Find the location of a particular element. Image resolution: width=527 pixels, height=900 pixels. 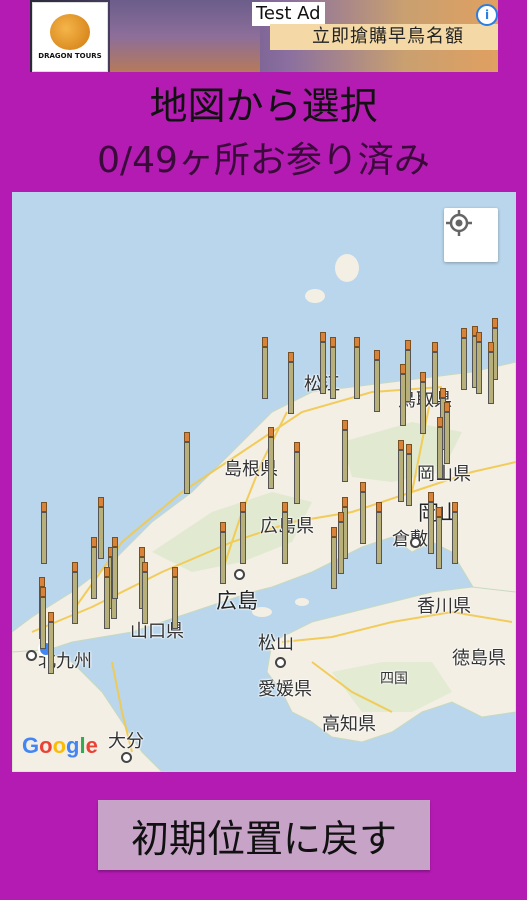

reset-position-button: 初期位置に戻す is located at coordinates (264, 835).